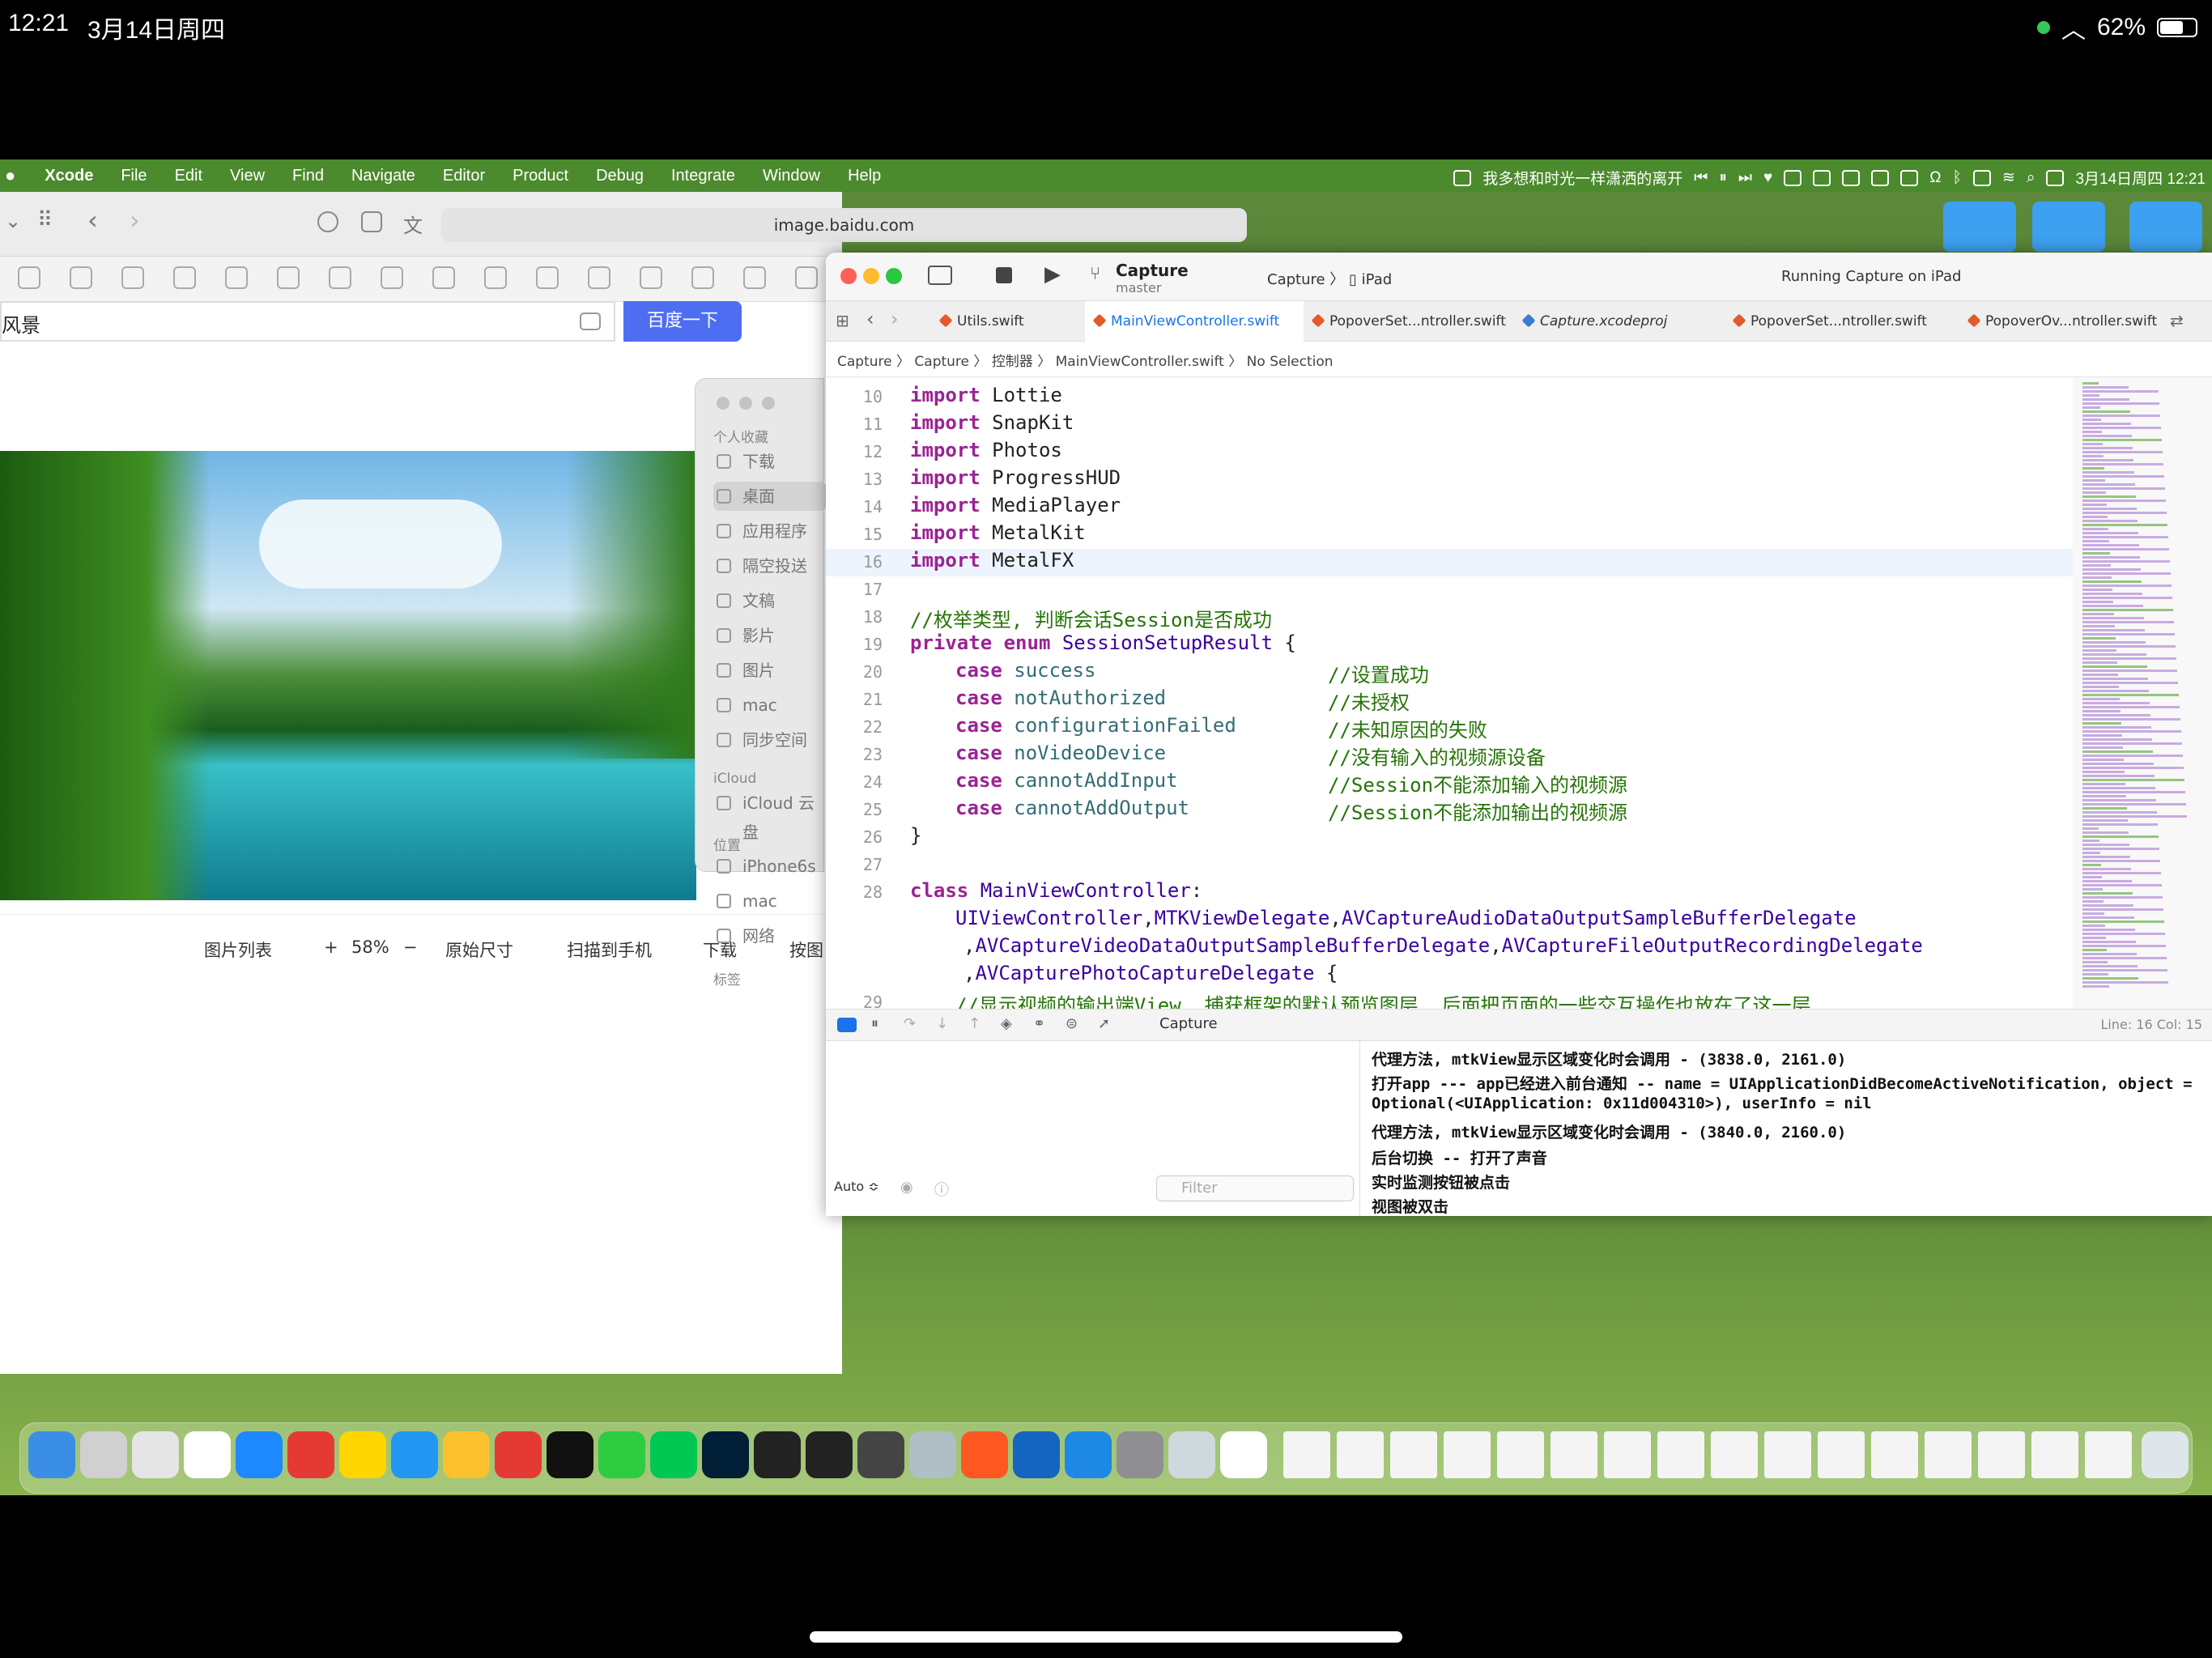  What do you see at coordinates (1072, 1023) in the screenshot?
I see `environment-icon: ⊜` at bounding box center [1072, 1023].